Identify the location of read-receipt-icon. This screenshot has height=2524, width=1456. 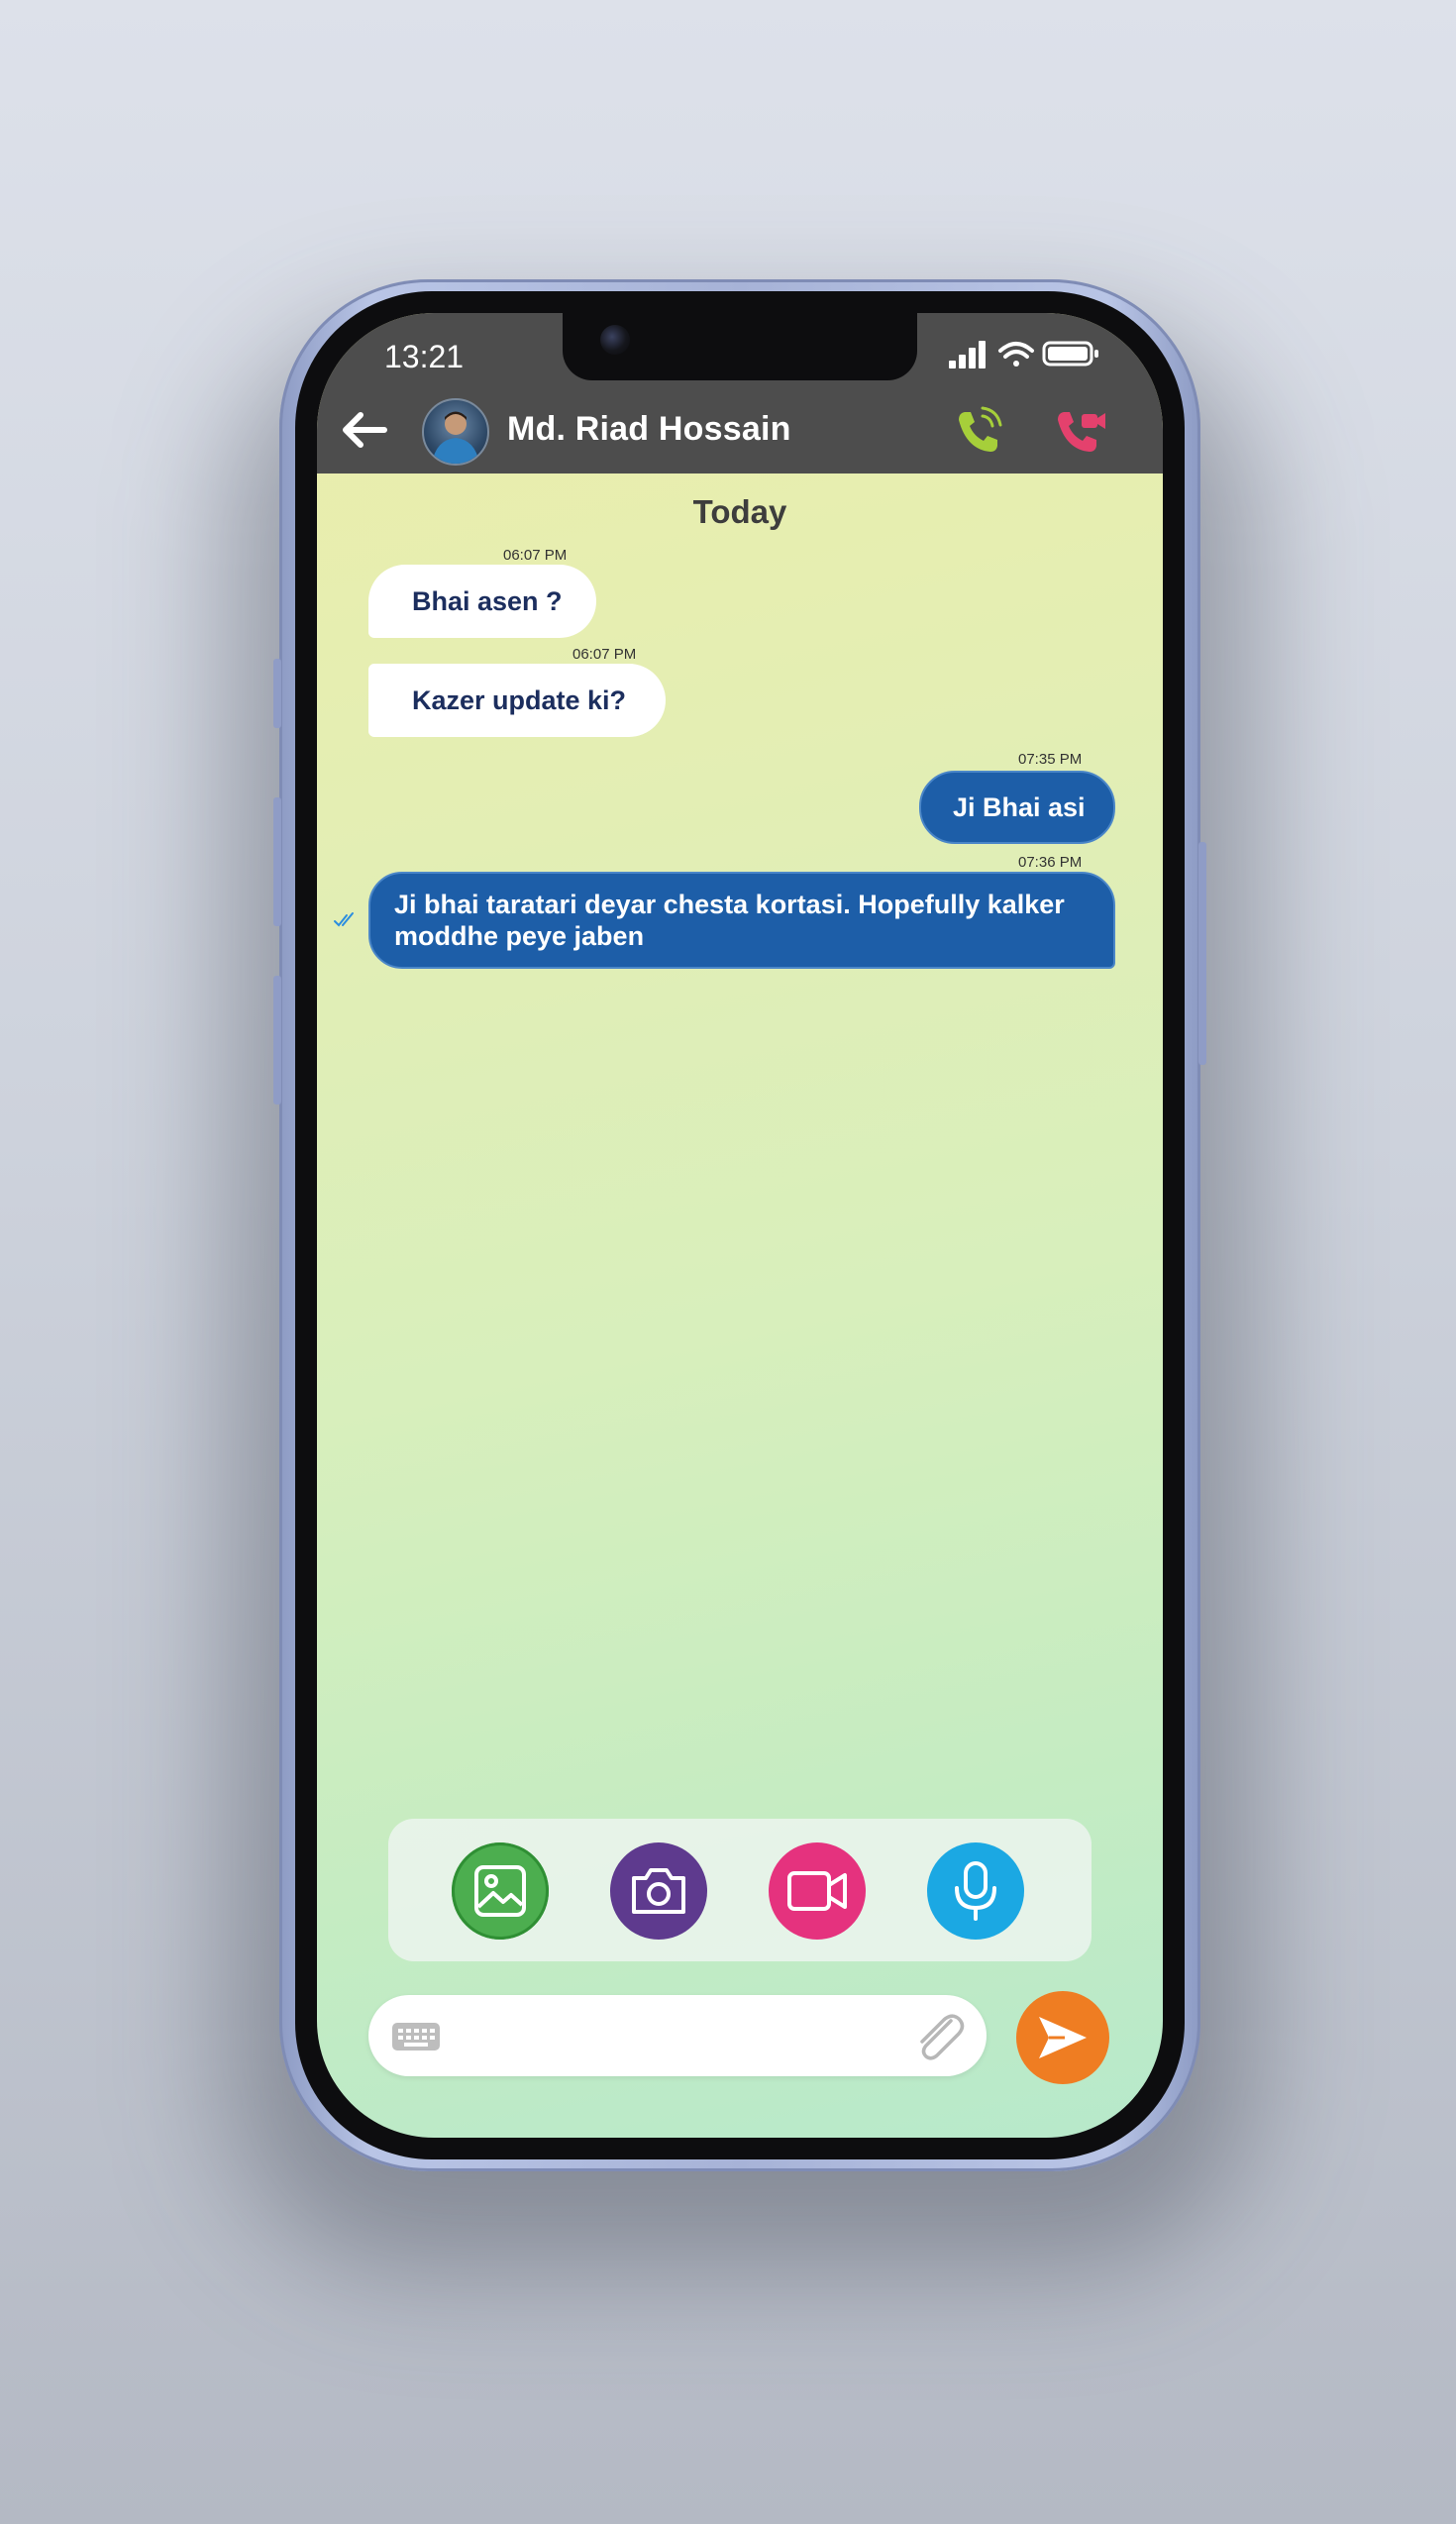
(344, 919).